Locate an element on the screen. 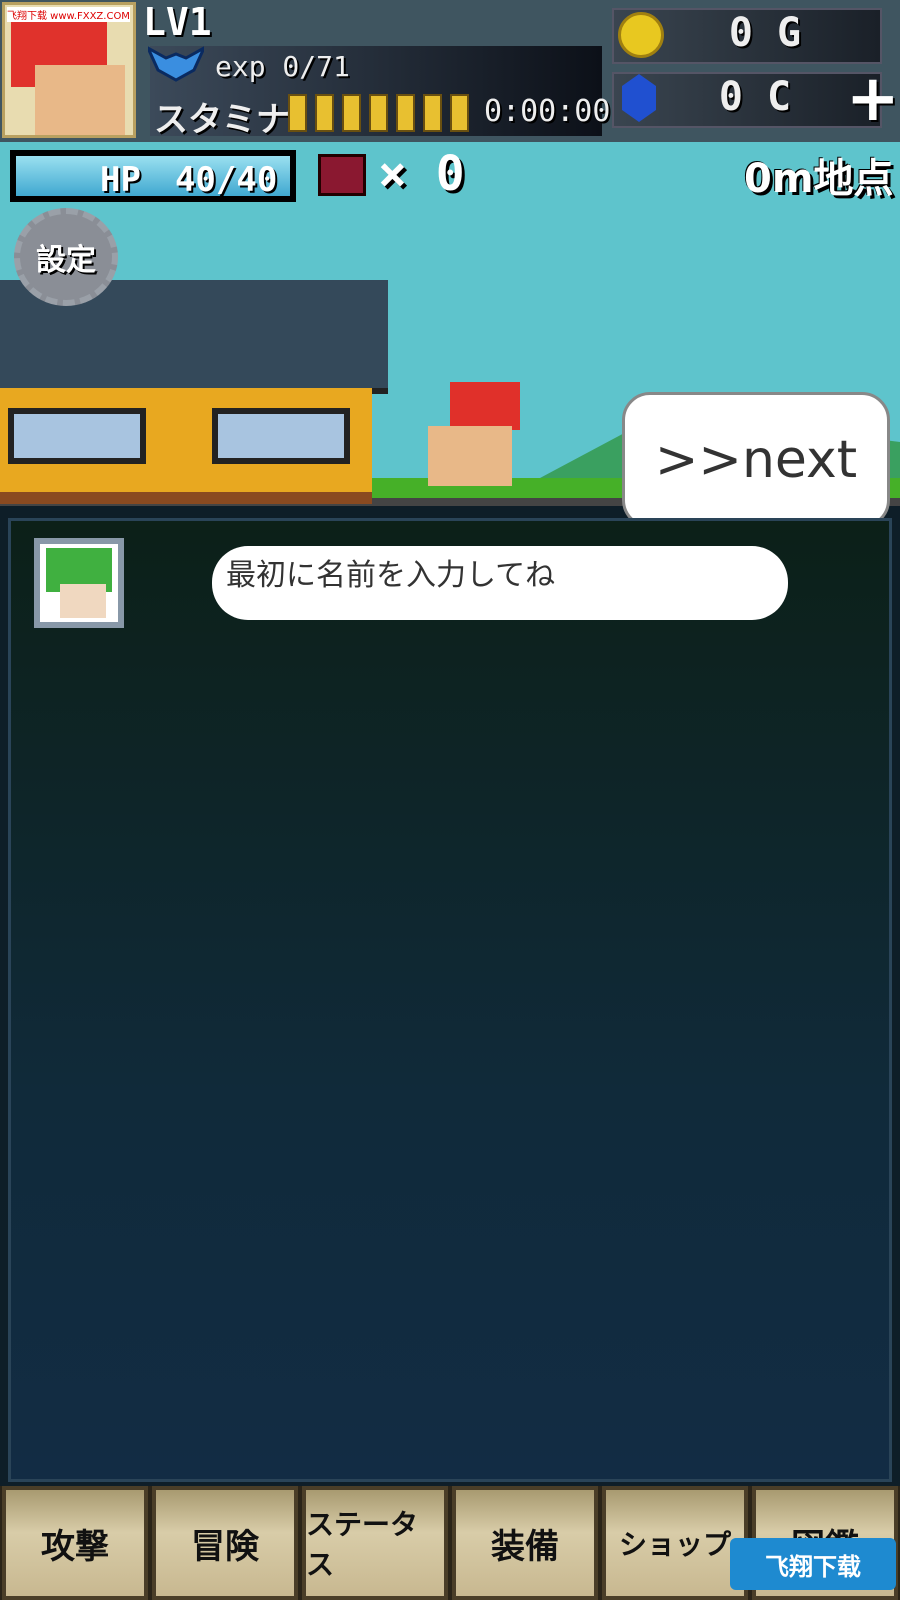  player-avatar: 飞翔下载 www.FXXZ.COM is located at coordinates (69, 70).